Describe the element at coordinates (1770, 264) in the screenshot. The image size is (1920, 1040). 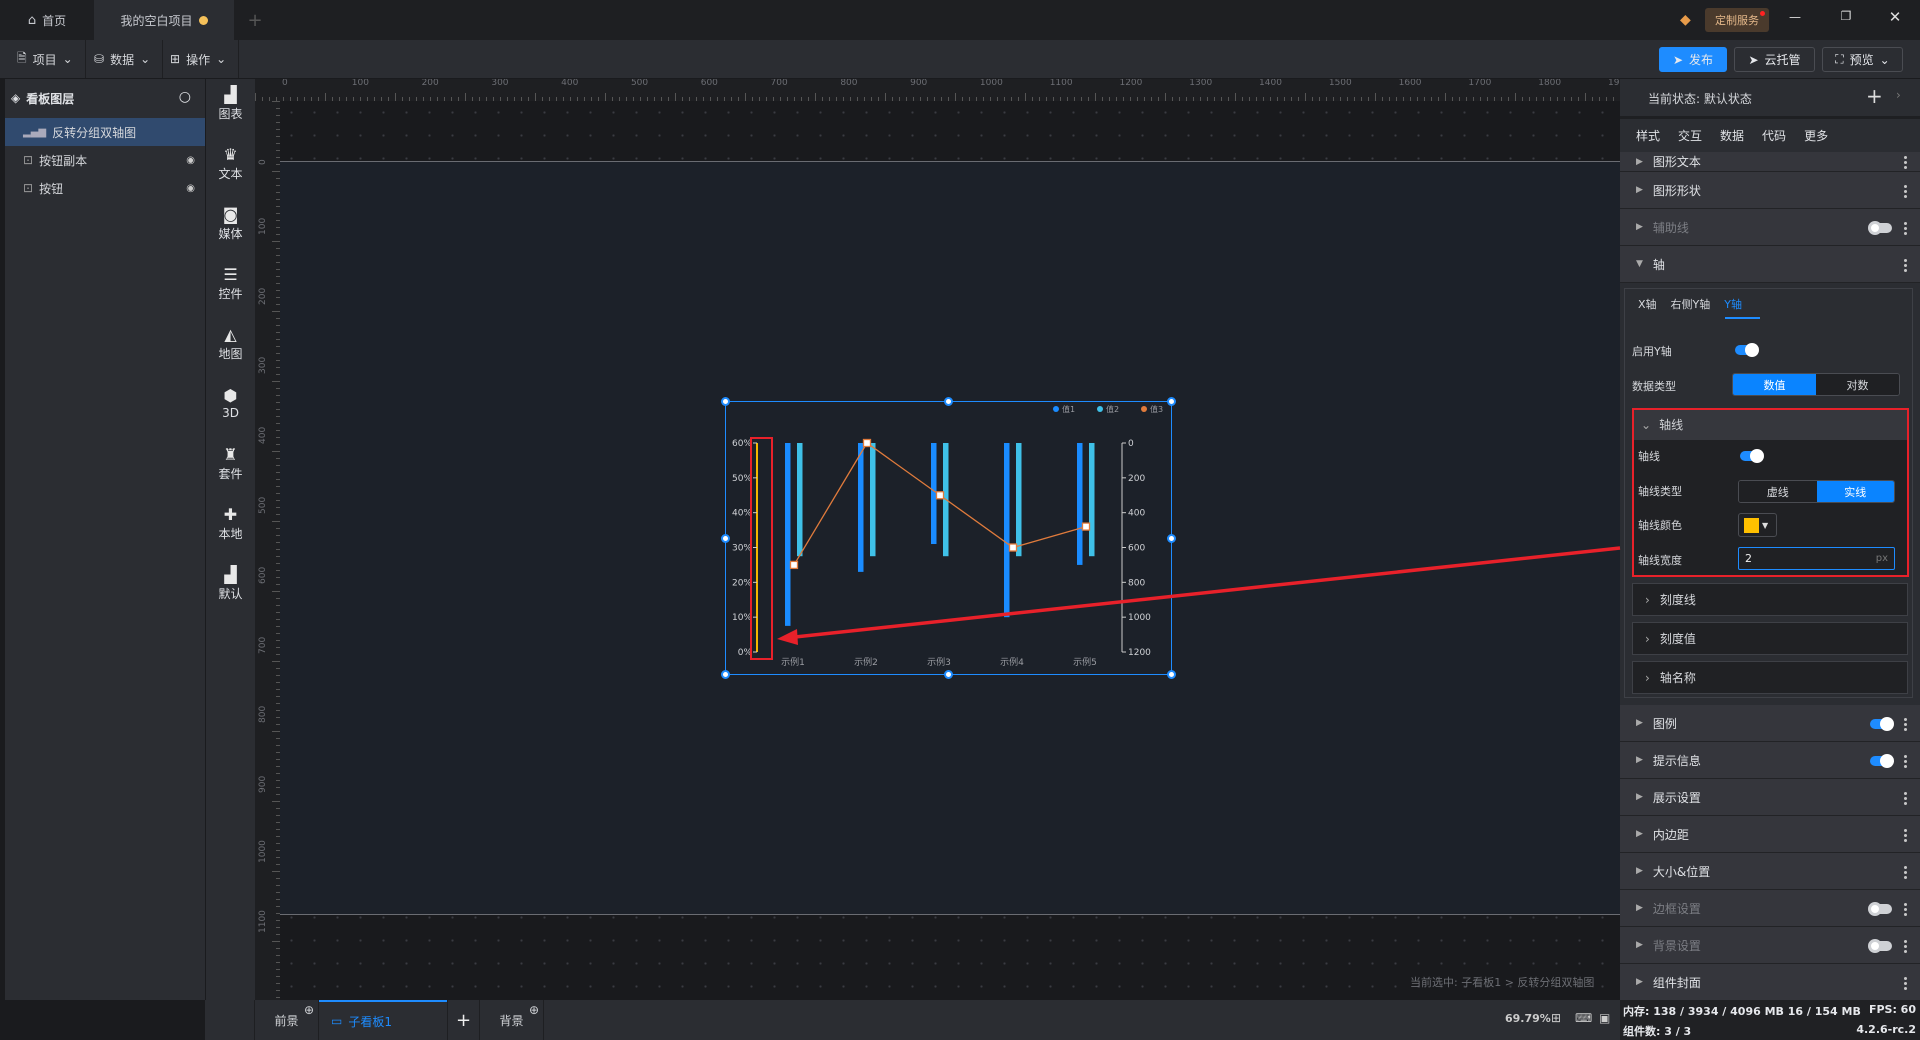
I see `section-rightpanel-sections_top-3: ▼ 轴` at that location.